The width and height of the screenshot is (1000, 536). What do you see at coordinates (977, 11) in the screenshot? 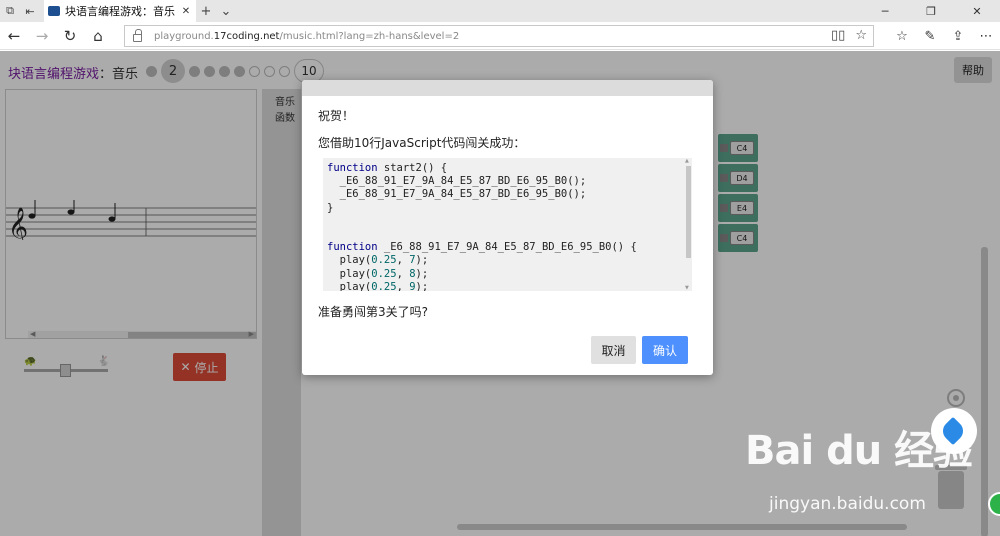
I see `close-window-icon: ✕` at bounding box center [977, 11].